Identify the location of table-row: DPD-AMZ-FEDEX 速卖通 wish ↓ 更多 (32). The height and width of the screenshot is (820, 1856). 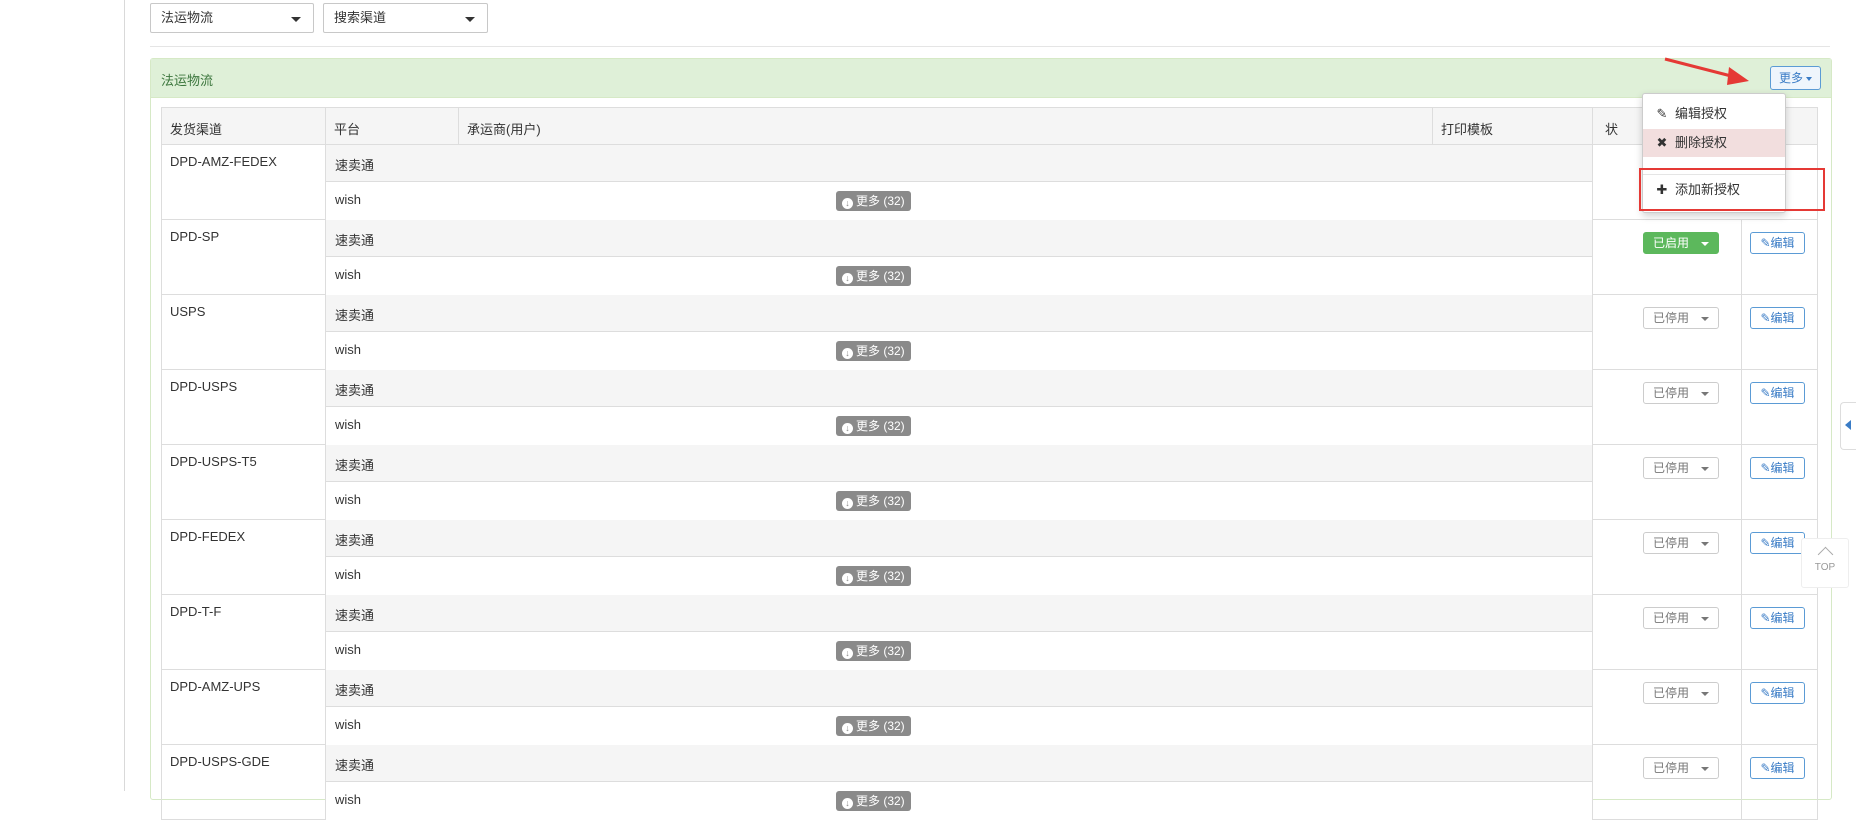
(989, 182).